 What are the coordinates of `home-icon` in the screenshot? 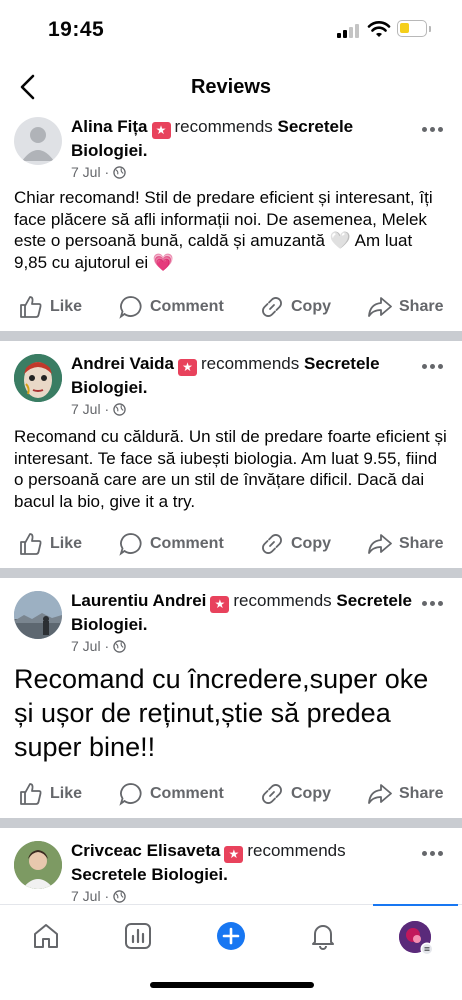 It's located at (46, 936).